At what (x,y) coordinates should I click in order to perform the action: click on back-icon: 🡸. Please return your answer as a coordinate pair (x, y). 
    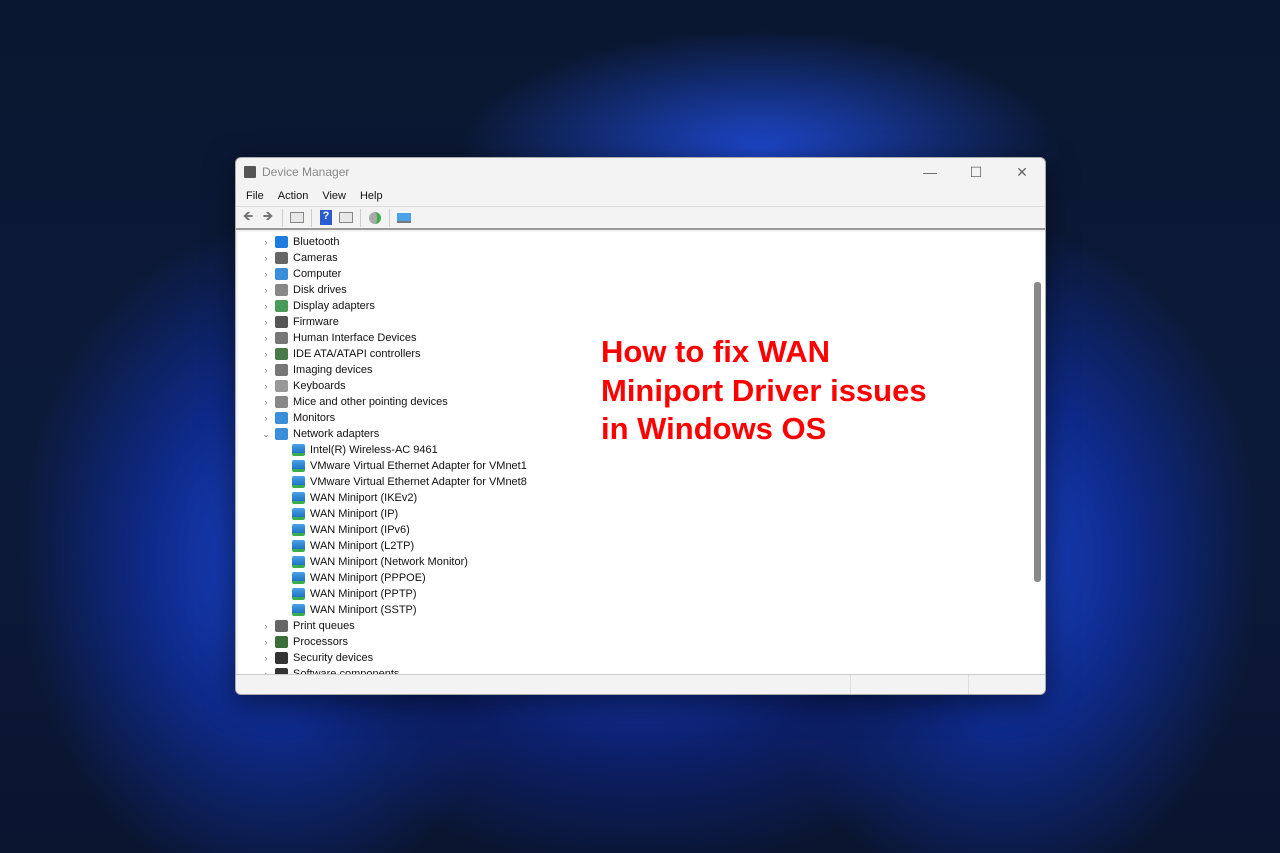
    Looking at the image, I should click on (248, 217).